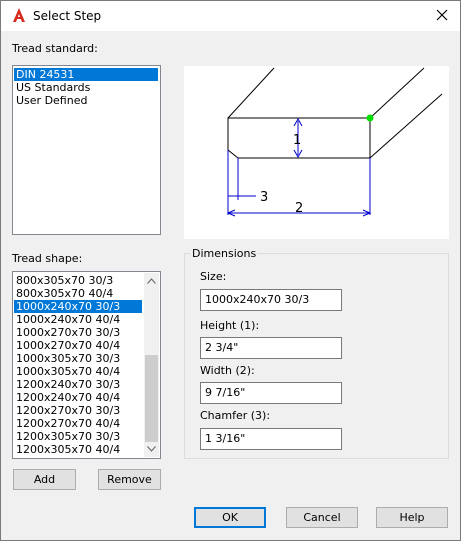 This screenshot has width=461, height=541. Describe the element at coordinates (224, 253) in the screenshot. I see `dimensions-title: Dimensions` at that location.